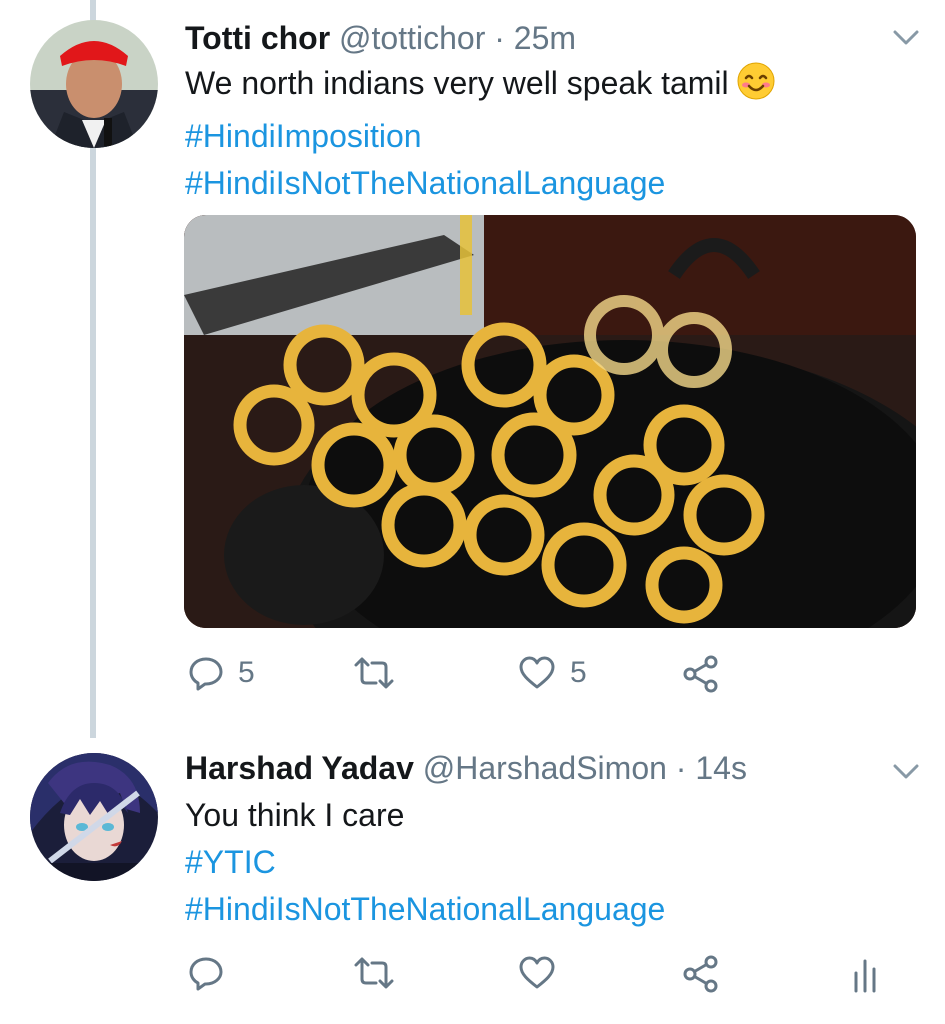  I want to click on reply-count: 5, so click(246, 672).